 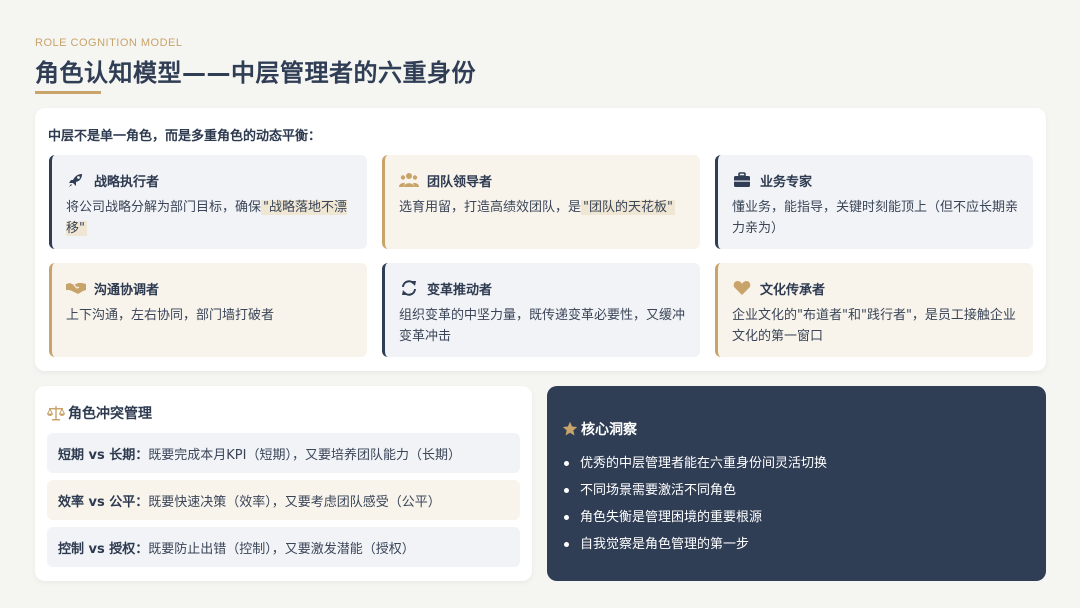 I want to click on role-name: 沟通协调者, so click(x=127, y=290).